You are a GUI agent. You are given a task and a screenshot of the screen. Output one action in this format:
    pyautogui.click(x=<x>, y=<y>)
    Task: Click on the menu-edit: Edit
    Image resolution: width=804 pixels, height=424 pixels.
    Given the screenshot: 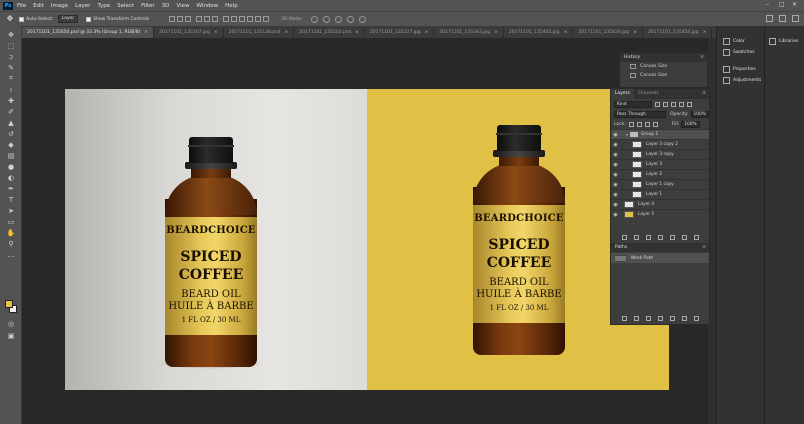 What is the action you would take?
    pyautogui.click(x=38, y=6)
    